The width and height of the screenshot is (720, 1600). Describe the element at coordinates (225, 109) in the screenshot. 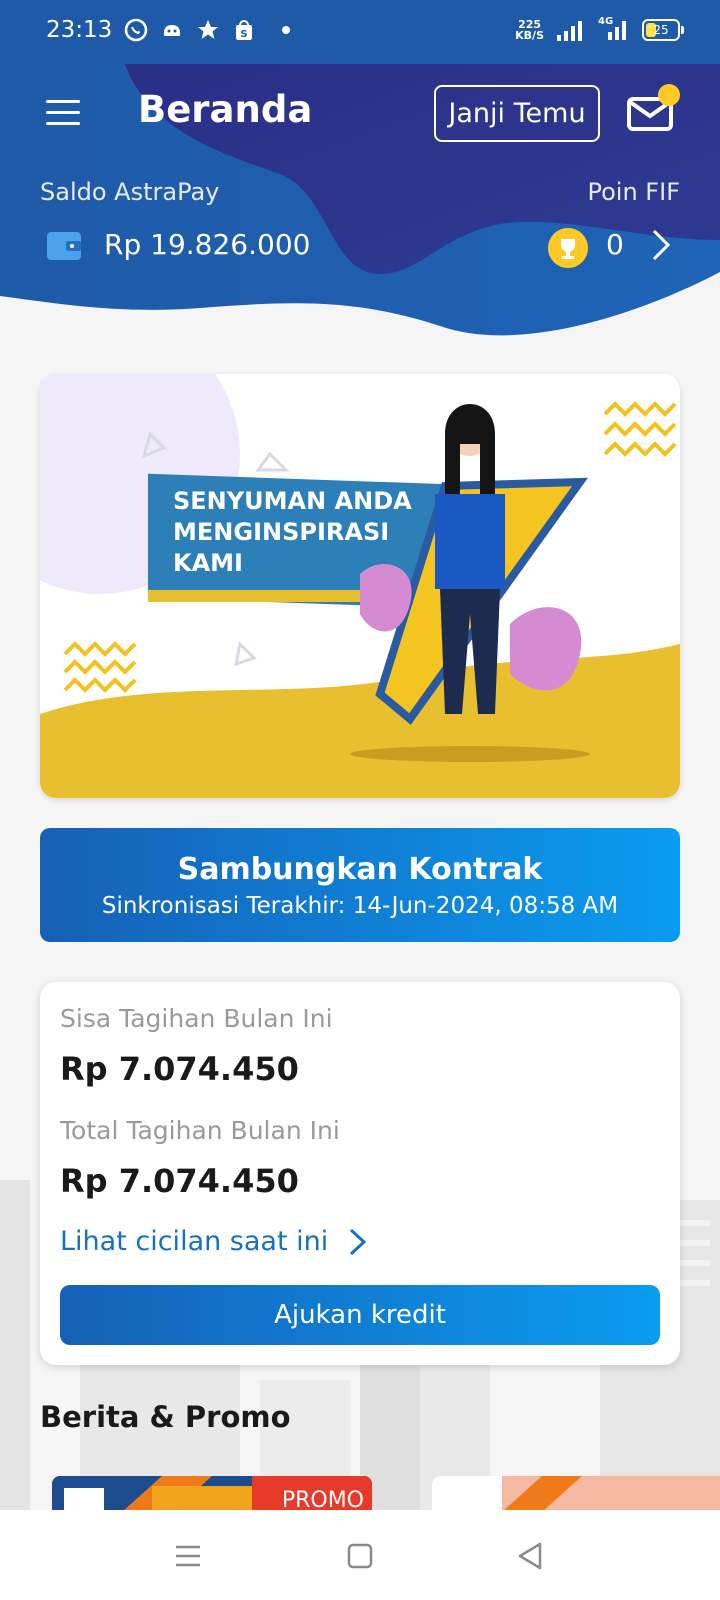

I see `page-title: Beranda` at that location.